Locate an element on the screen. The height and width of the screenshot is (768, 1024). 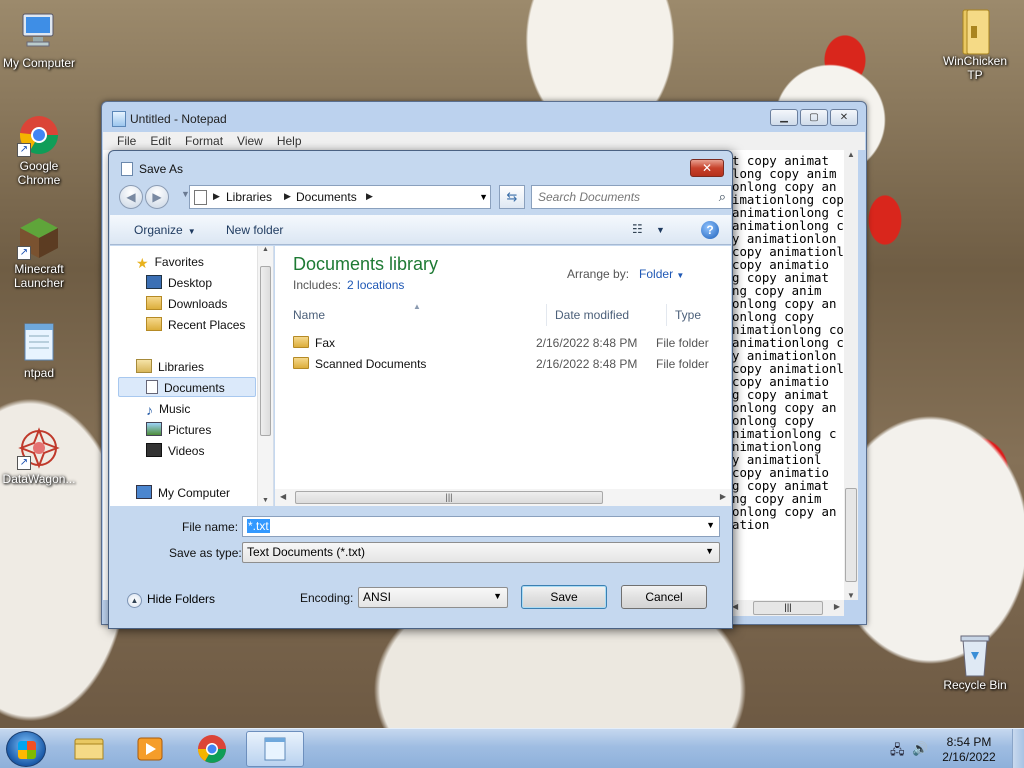
save-button: Save is located at coordinates (564, 597).